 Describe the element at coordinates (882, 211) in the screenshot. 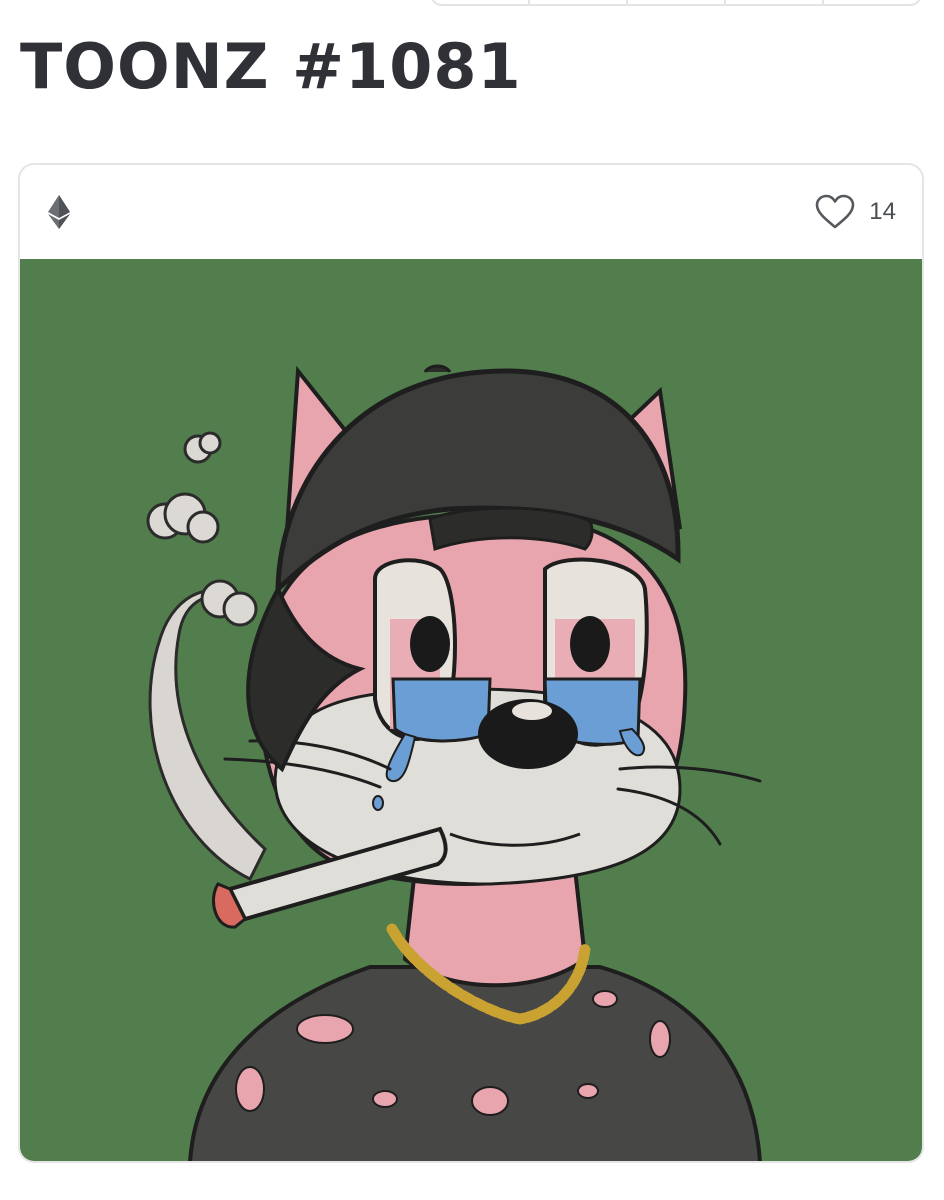

I see `favorite-count: 14` at that location.